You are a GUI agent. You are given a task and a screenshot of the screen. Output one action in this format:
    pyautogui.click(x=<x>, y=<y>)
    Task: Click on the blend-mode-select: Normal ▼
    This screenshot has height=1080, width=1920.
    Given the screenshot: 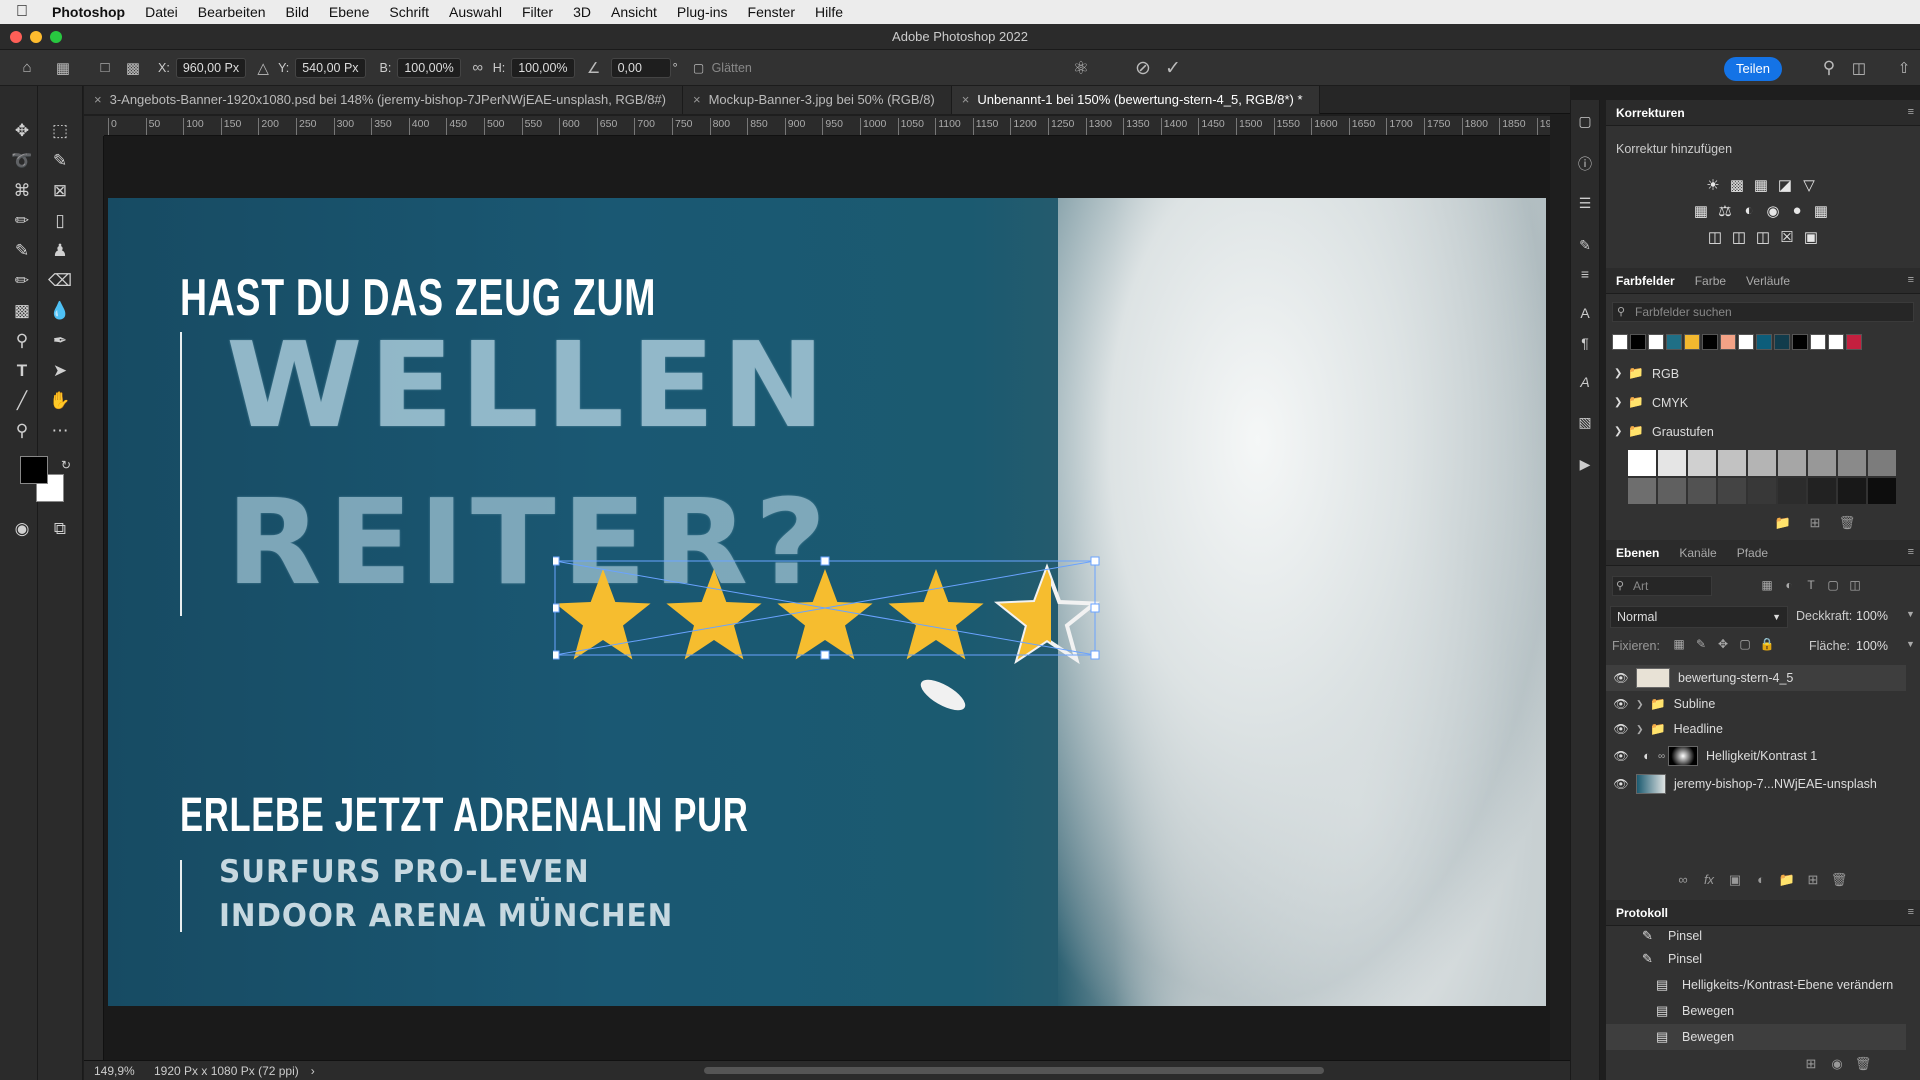 What is the action you would take?
    pyautogui.click(x=1699, y=617)
    